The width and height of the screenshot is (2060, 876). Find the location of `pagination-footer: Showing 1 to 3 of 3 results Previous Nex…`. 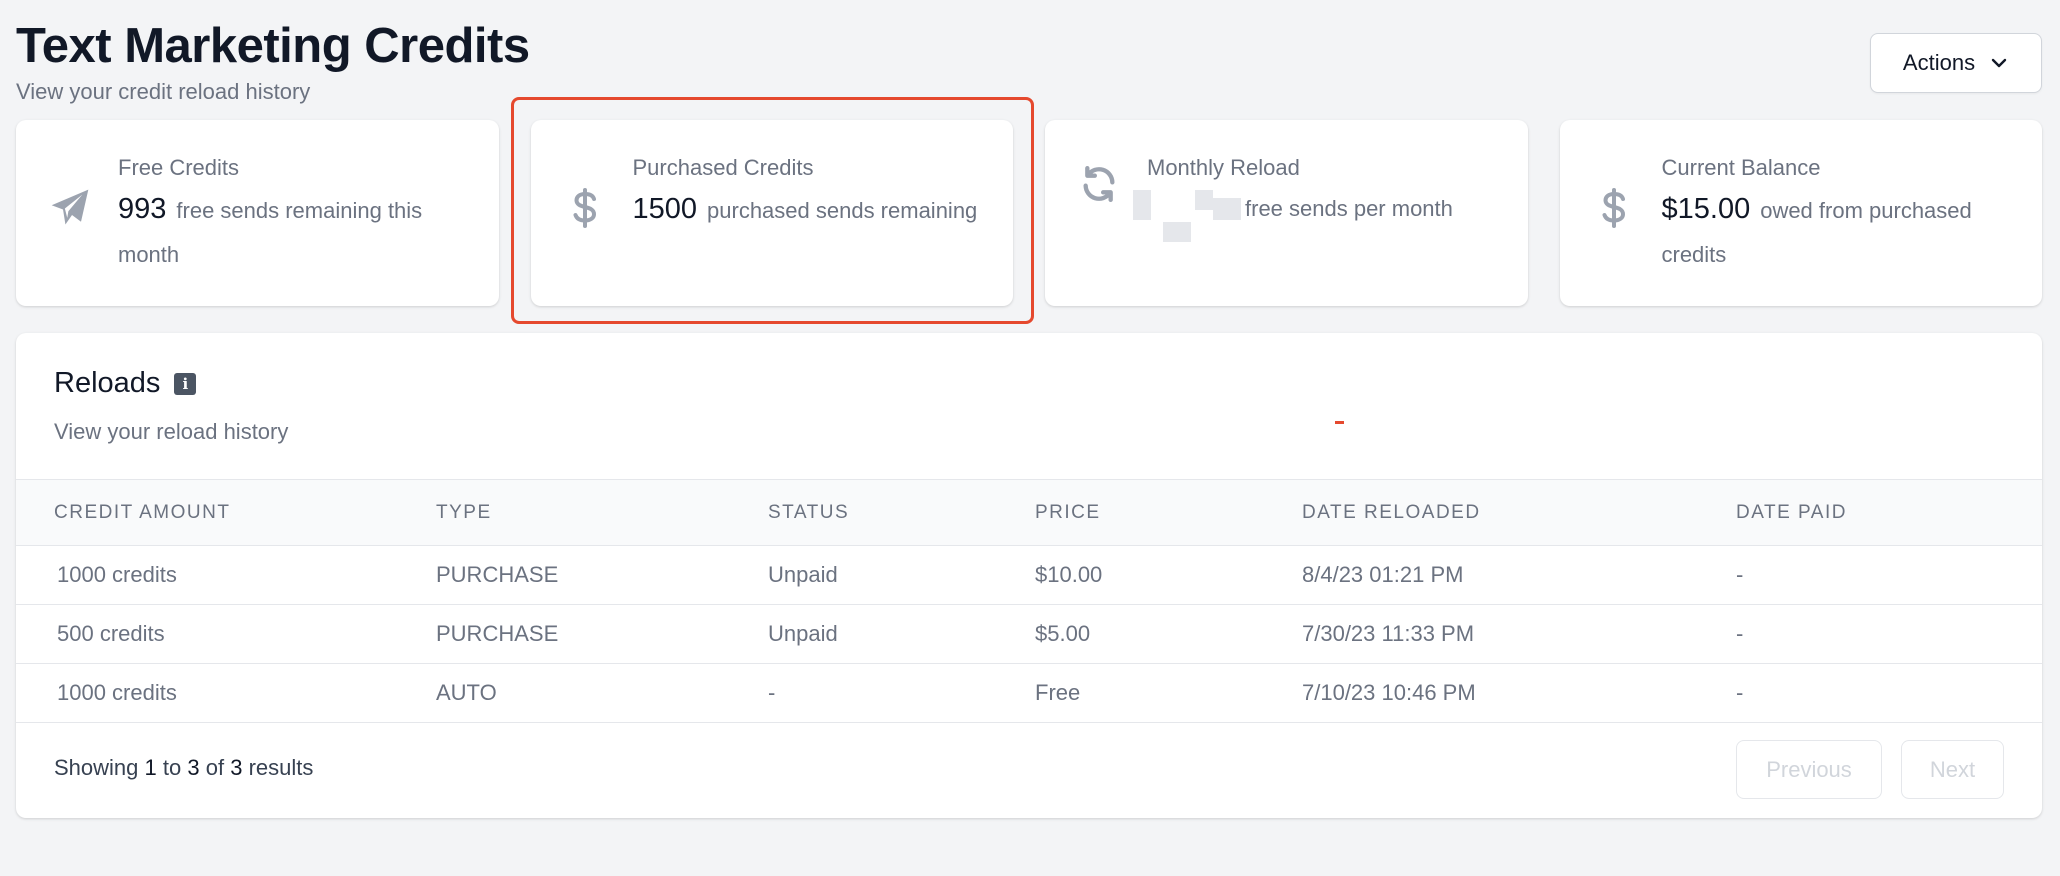

pagination-footer: Showing 1 to 3 of 3 results Previous Nex… is located at coordinates (1029, 769).